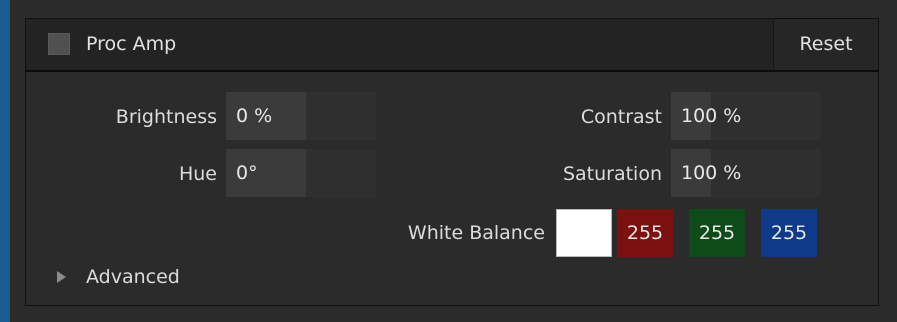 This screenshot has height=322, width=897. I want to click on brightness-label: Brightness, so click(166, 117).